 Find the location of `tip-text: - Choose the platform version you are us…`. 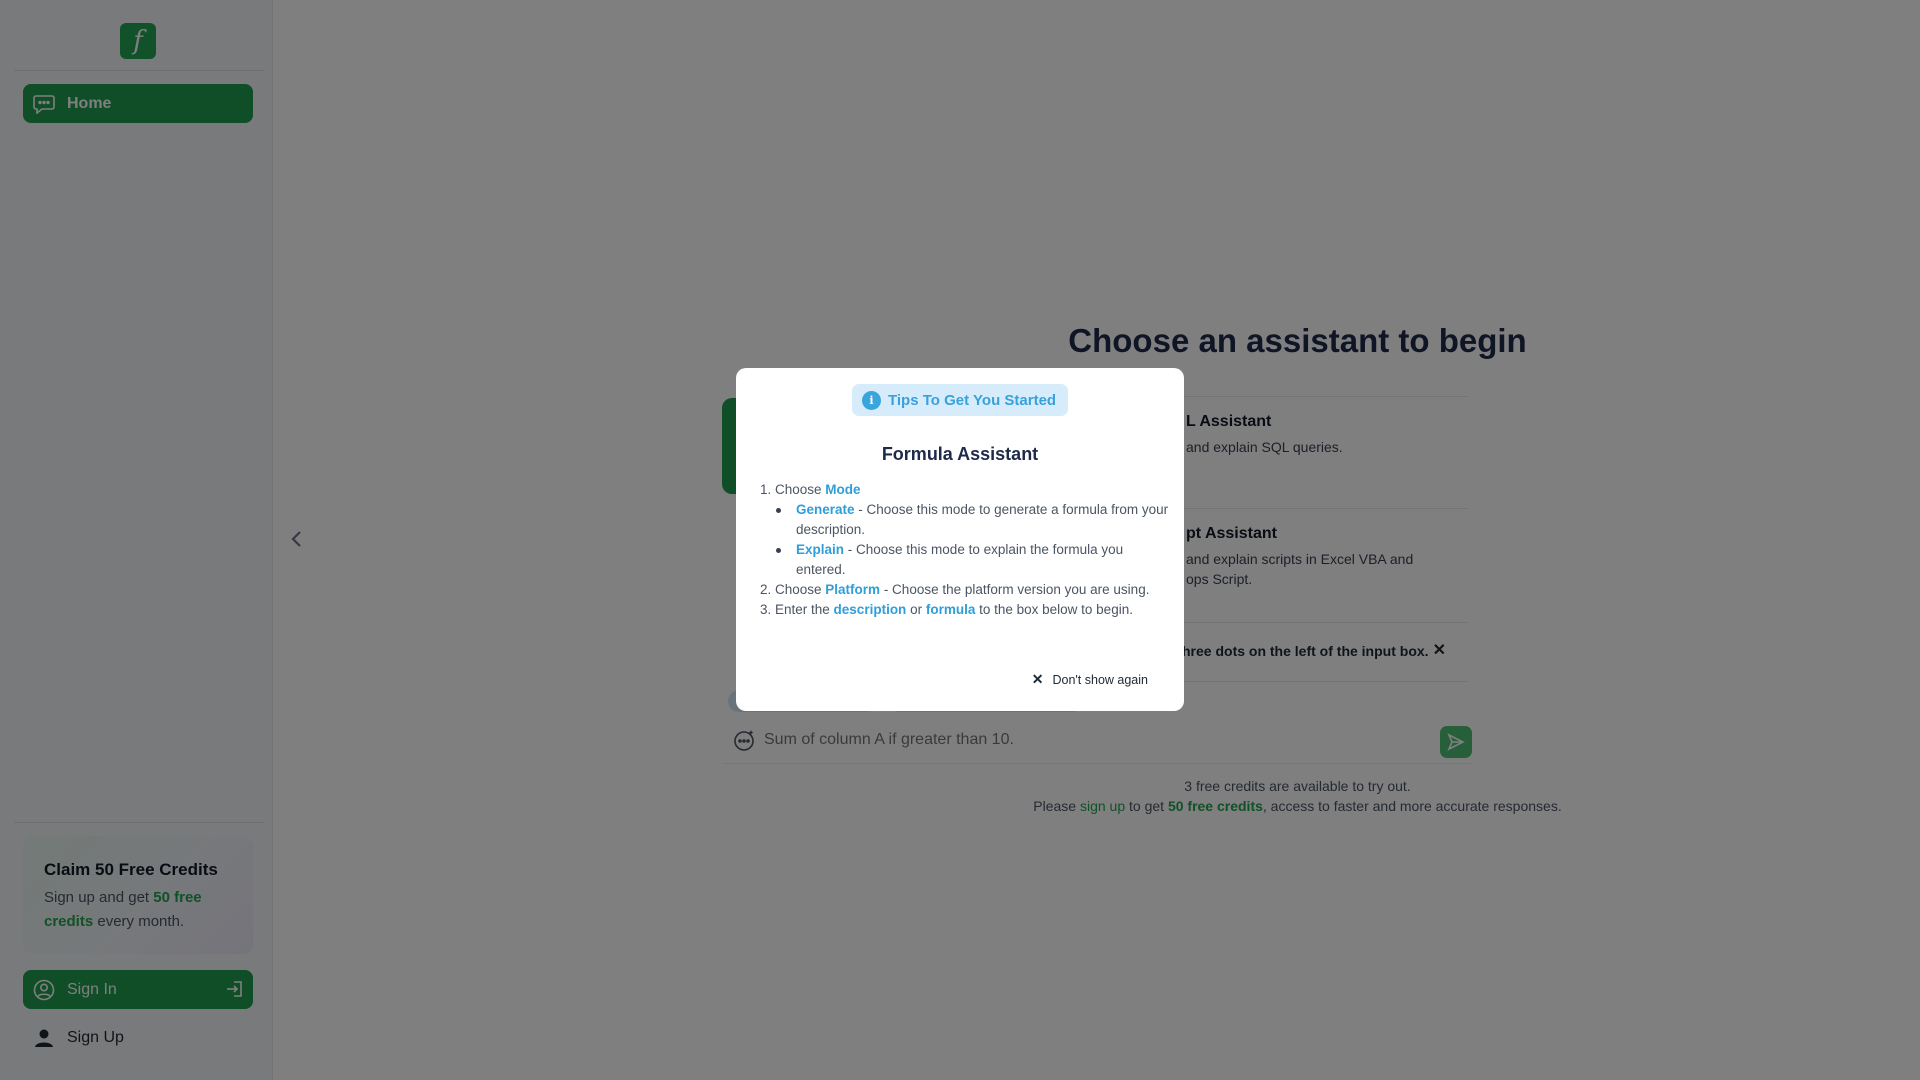

tip-text: - Choose the platform version you are us… is located at coordinates (1015, 589).